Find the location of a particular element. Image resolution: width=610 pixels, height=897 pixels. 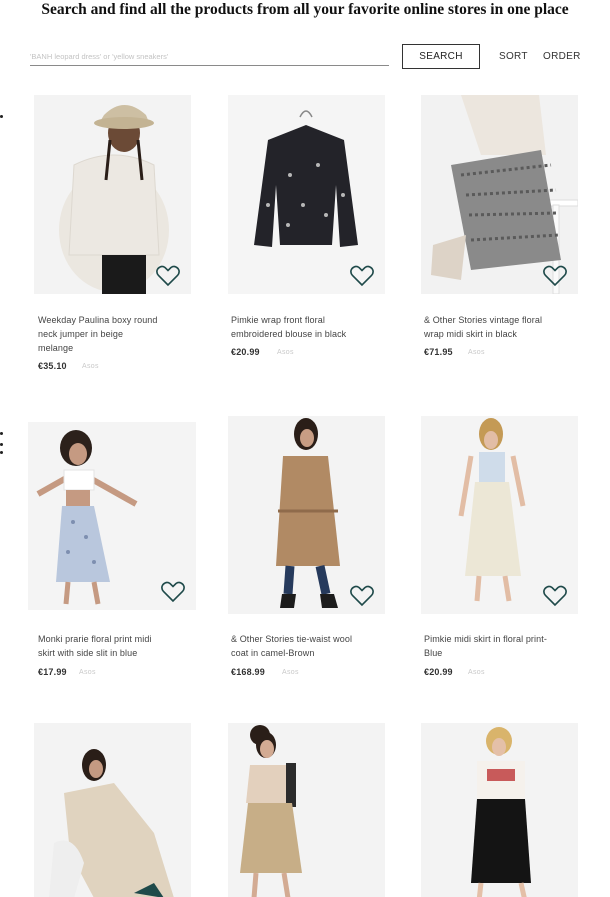

product-title-line: Weekday Paulina boxy round is located at coordinates (98, 320).